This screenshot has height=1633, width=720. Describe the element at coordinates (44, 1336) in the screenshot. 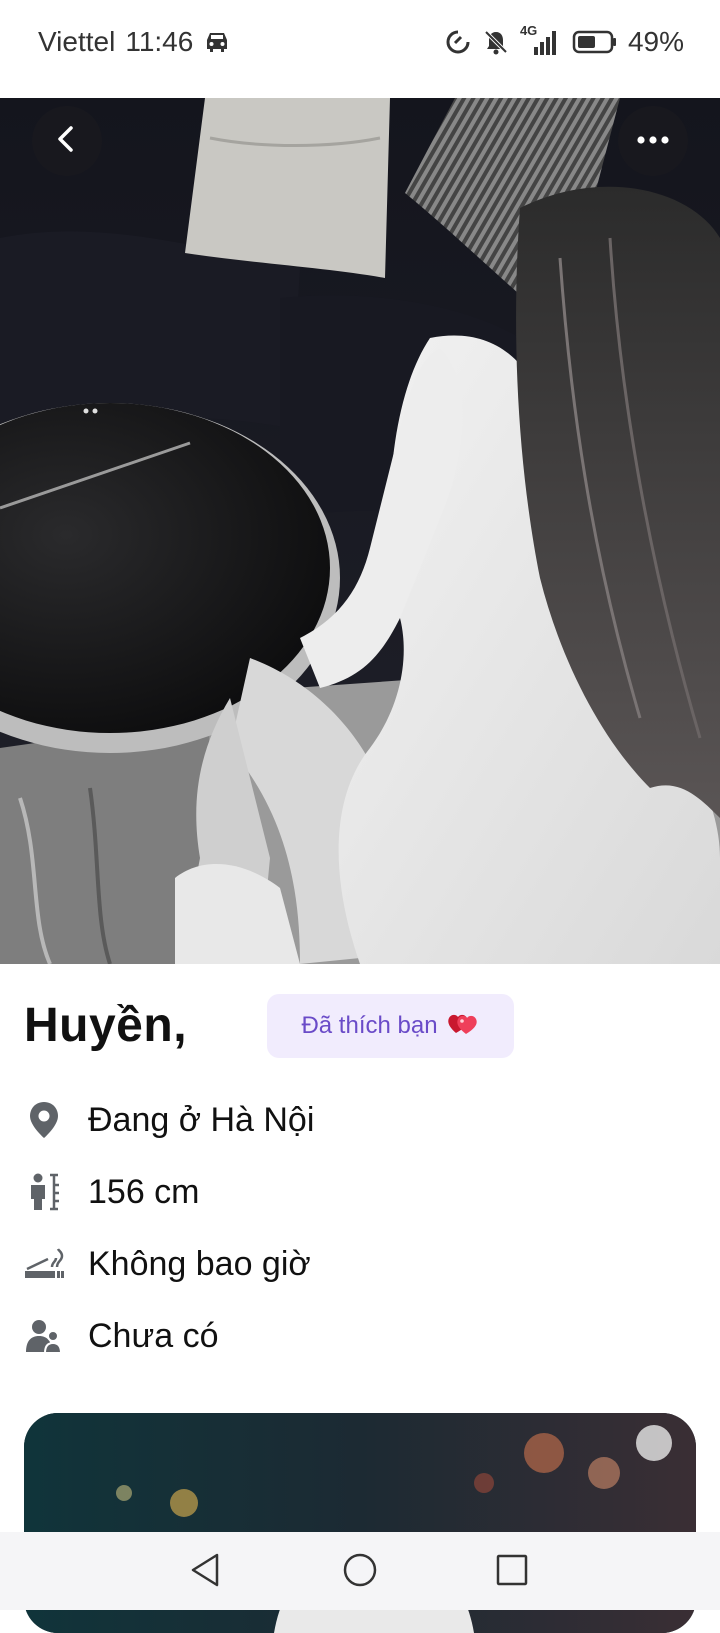

I see `kids-icon` at that location.